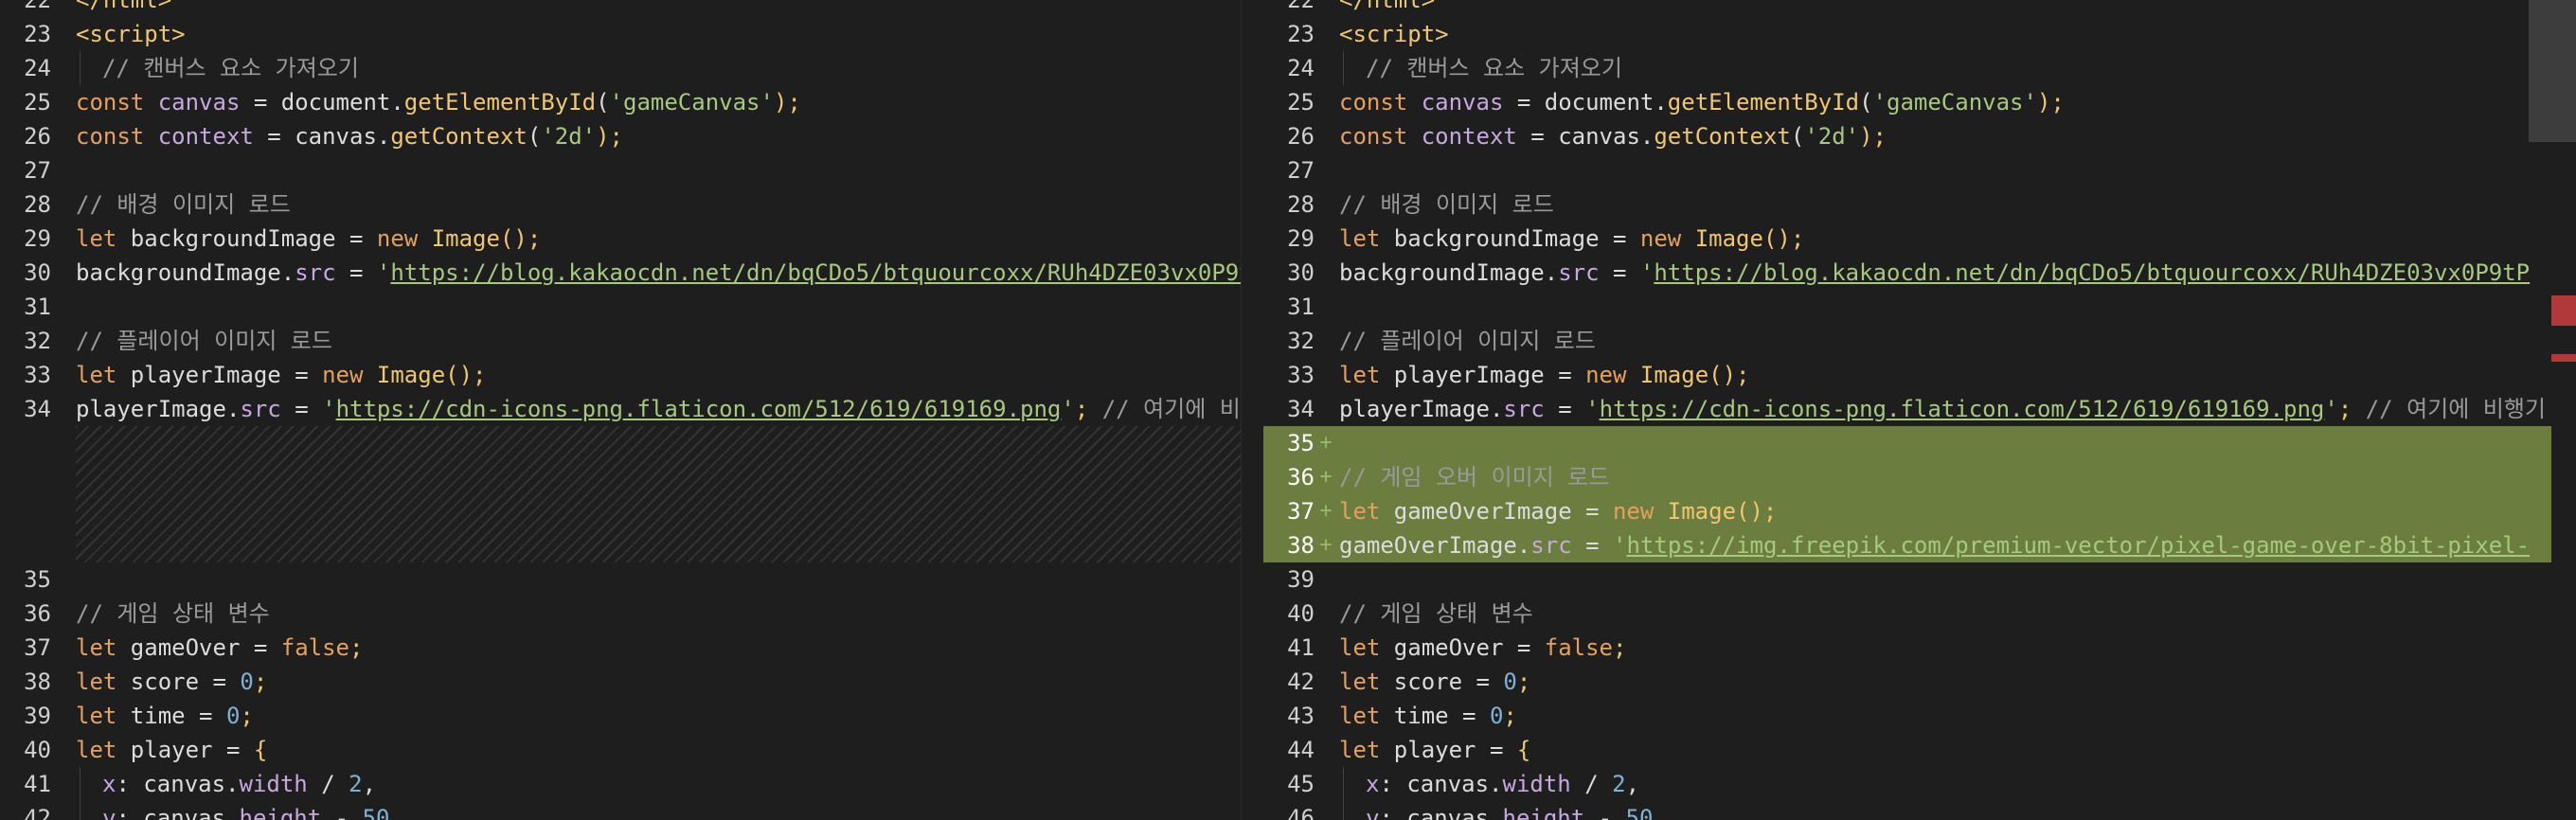  I want to click on line-content: let gameOver = false;, so click(1482, 648).